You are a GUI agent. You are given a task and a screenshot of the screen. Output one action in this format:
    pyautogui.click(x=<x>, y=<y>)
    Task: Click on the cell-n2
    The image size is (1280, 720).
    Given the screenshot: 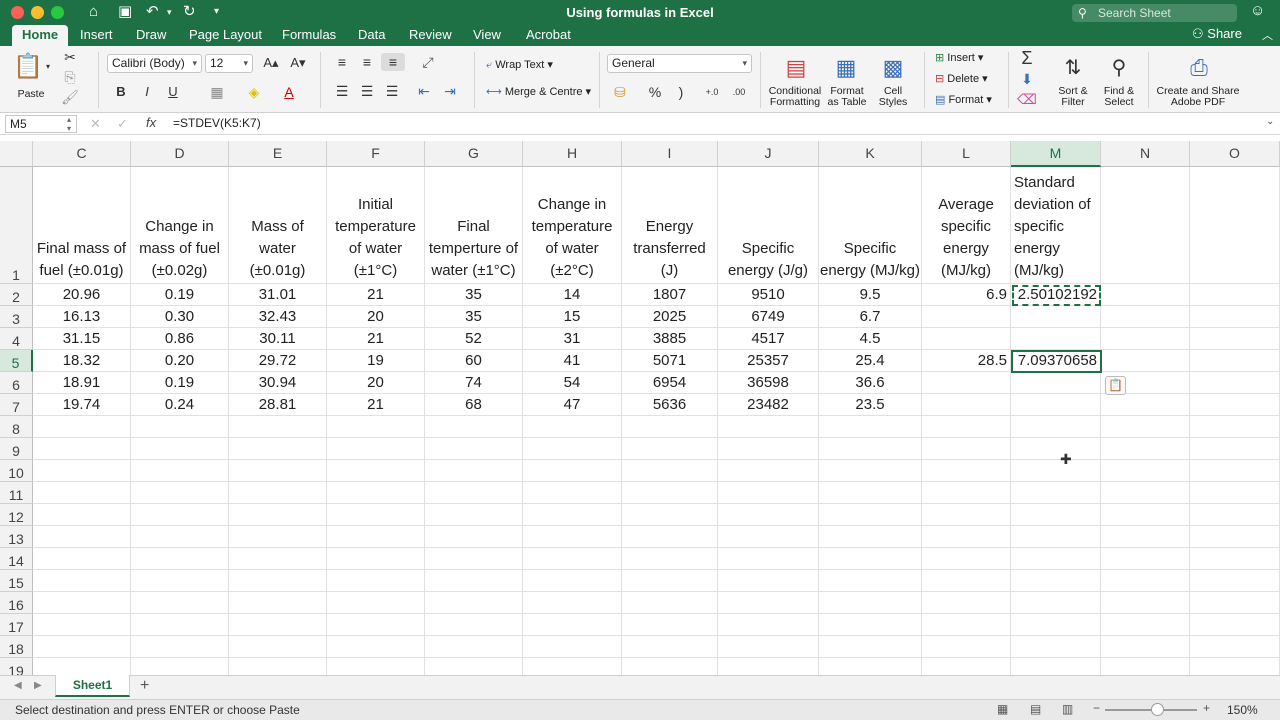 What is the action you would take?
    pyautogui.click(x=1145, y=295)
    